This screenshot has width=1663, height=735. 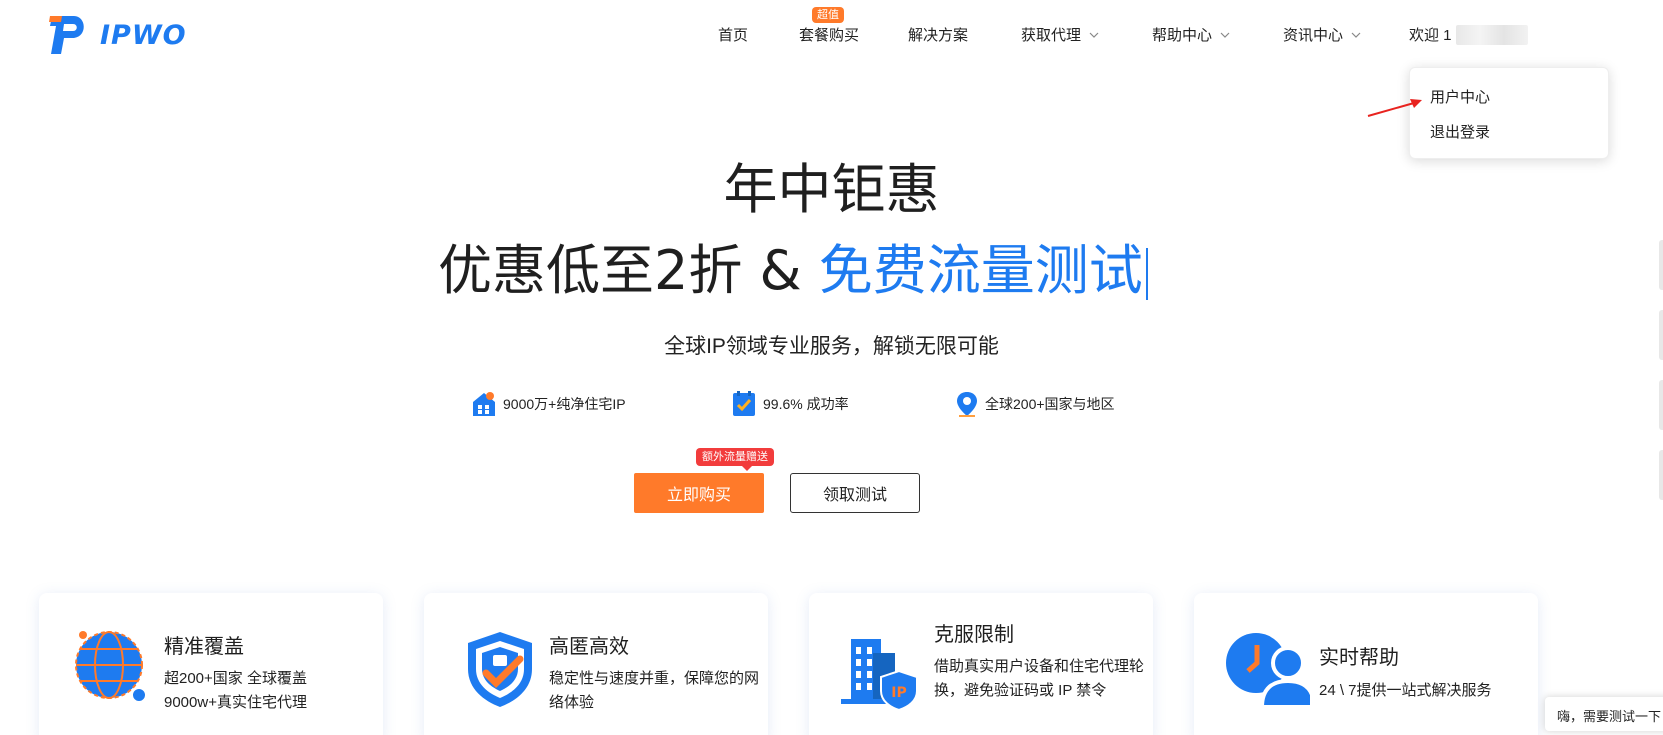 I want to click on card-desc: 稳定性与速度并重，保障您的网络体验, so click(x=654, y=690).